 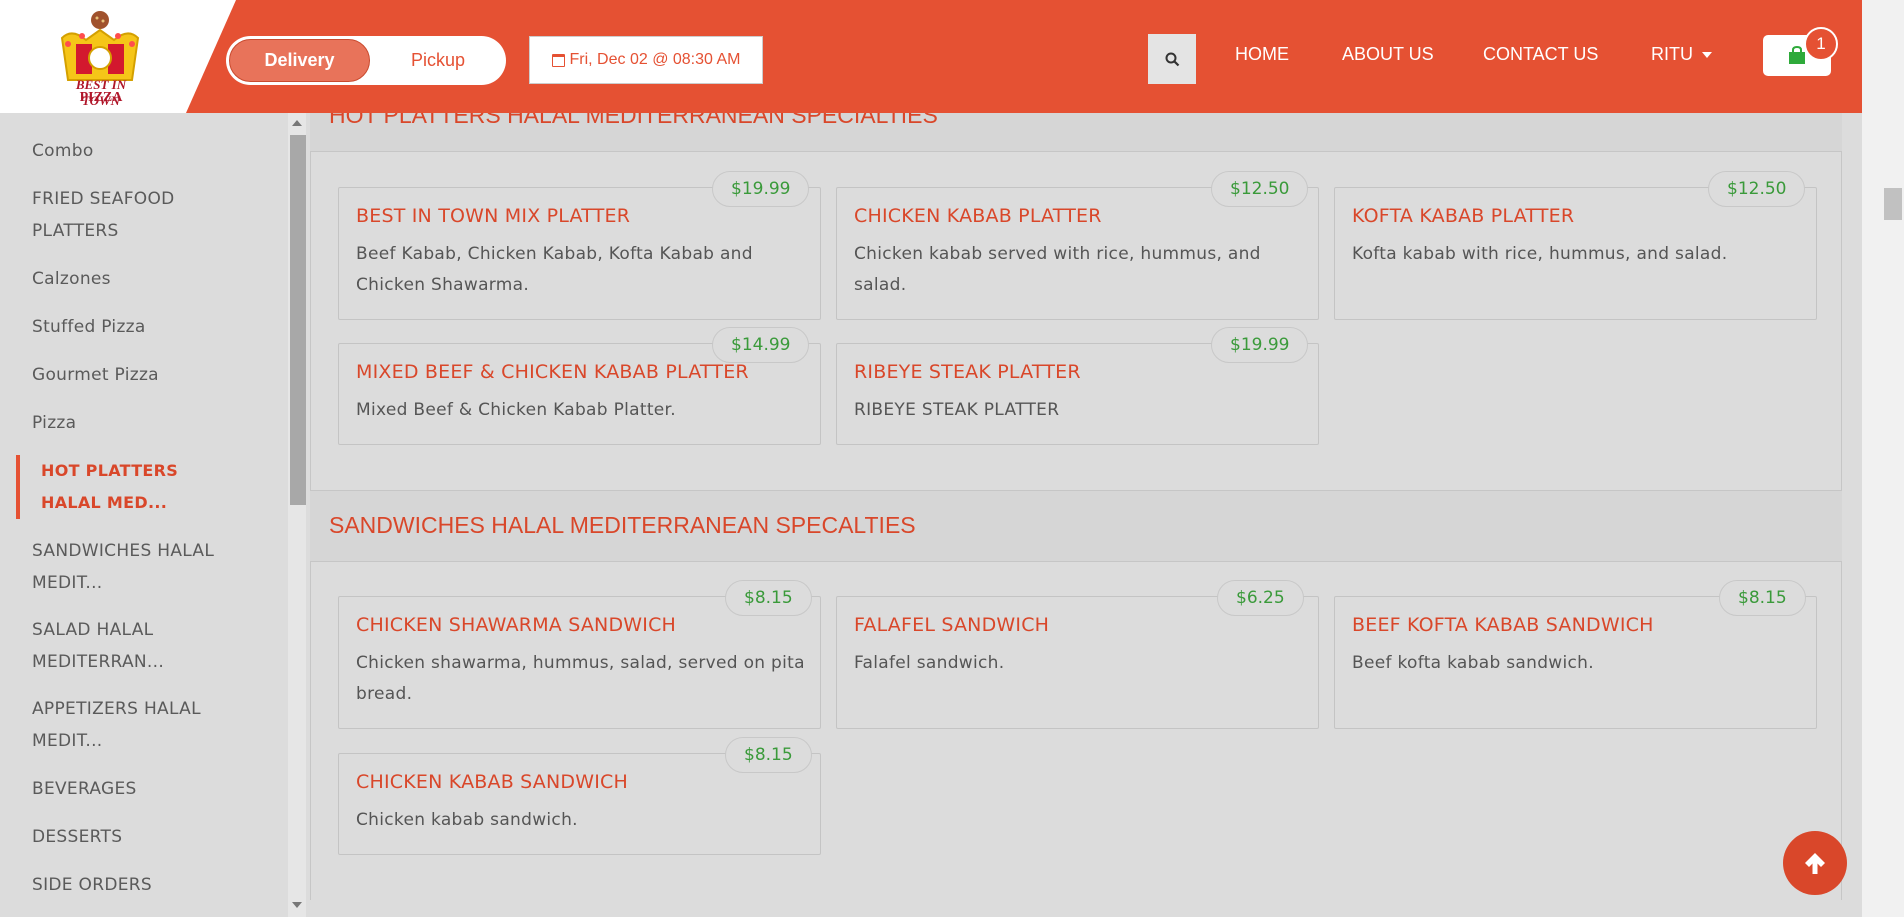 I want to click on user-name-label: RITU, so click(x=1672, y=54).